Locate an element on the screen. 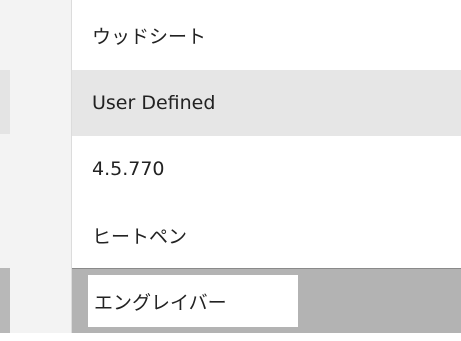 This screenshot has height=341, width=461. list-item-label: User Defined is located at coordinates (154, 103).